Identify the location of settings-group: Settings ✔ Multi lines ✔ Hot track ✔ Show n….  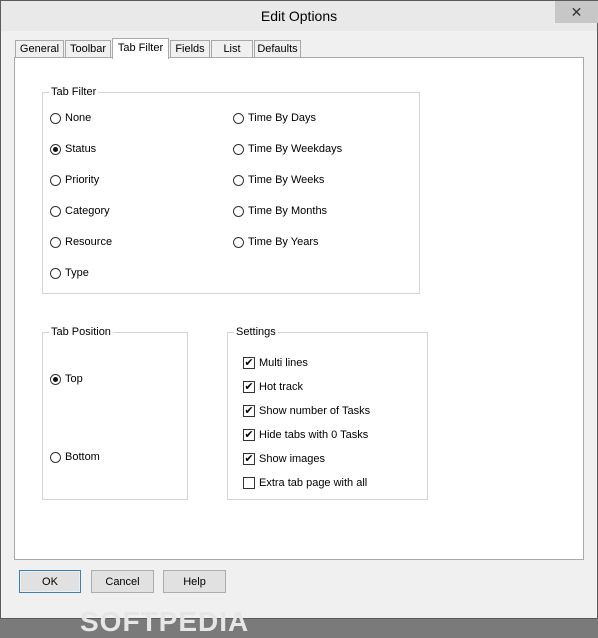
(327, 413).